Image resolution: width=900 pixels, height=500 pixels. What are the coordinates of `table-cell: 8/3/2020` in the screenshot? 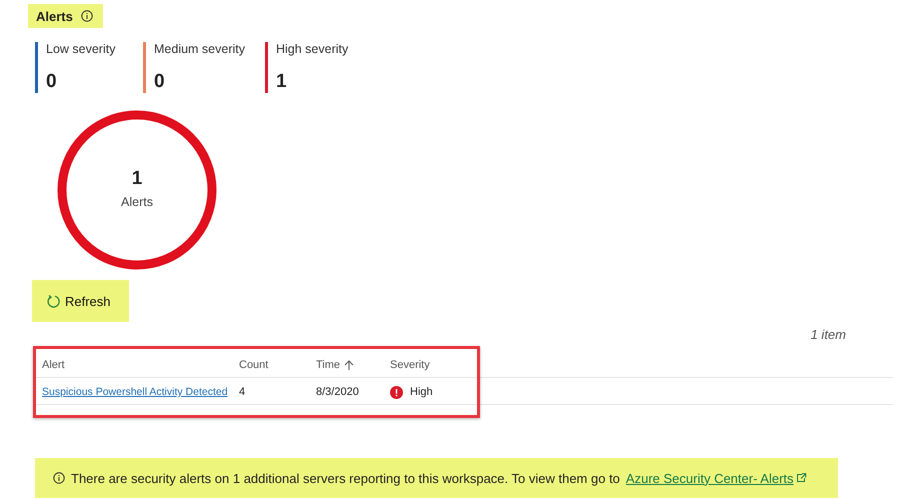 It's located at (337, 392).